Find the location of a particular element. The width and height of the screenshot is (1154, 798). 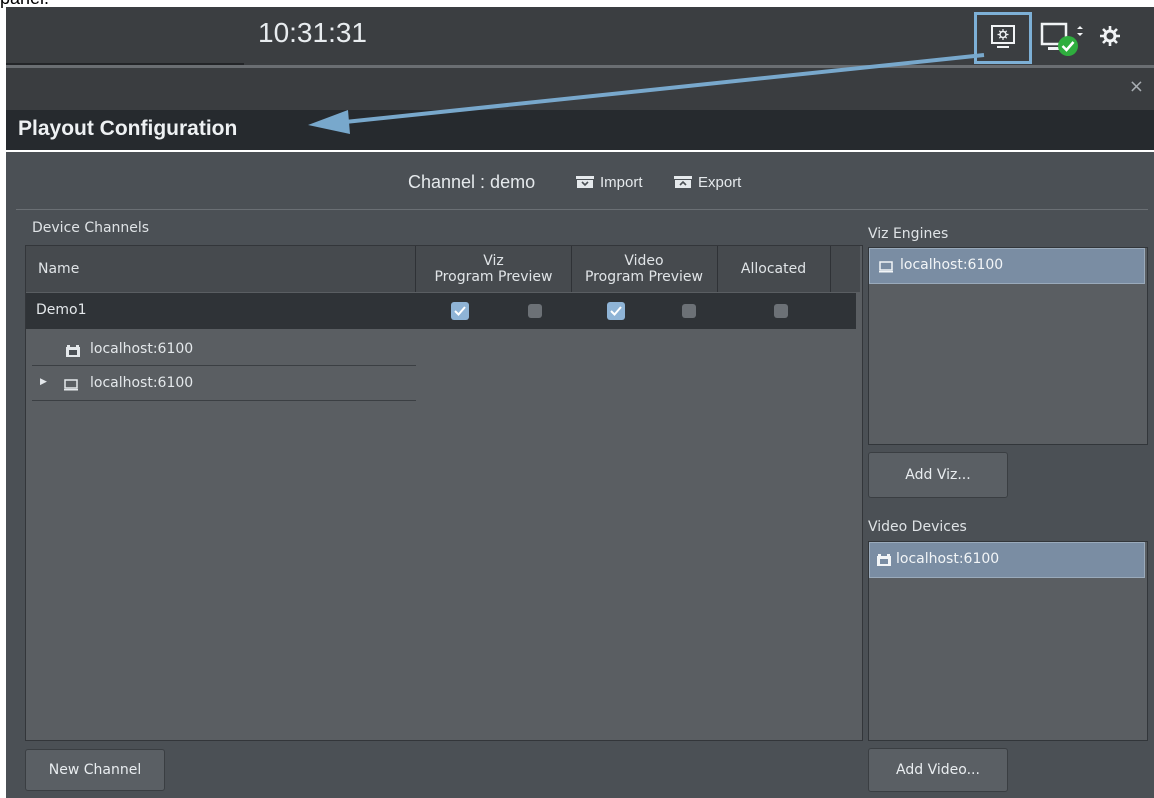

allocated-checkbox is located at coordinates (781, 311).